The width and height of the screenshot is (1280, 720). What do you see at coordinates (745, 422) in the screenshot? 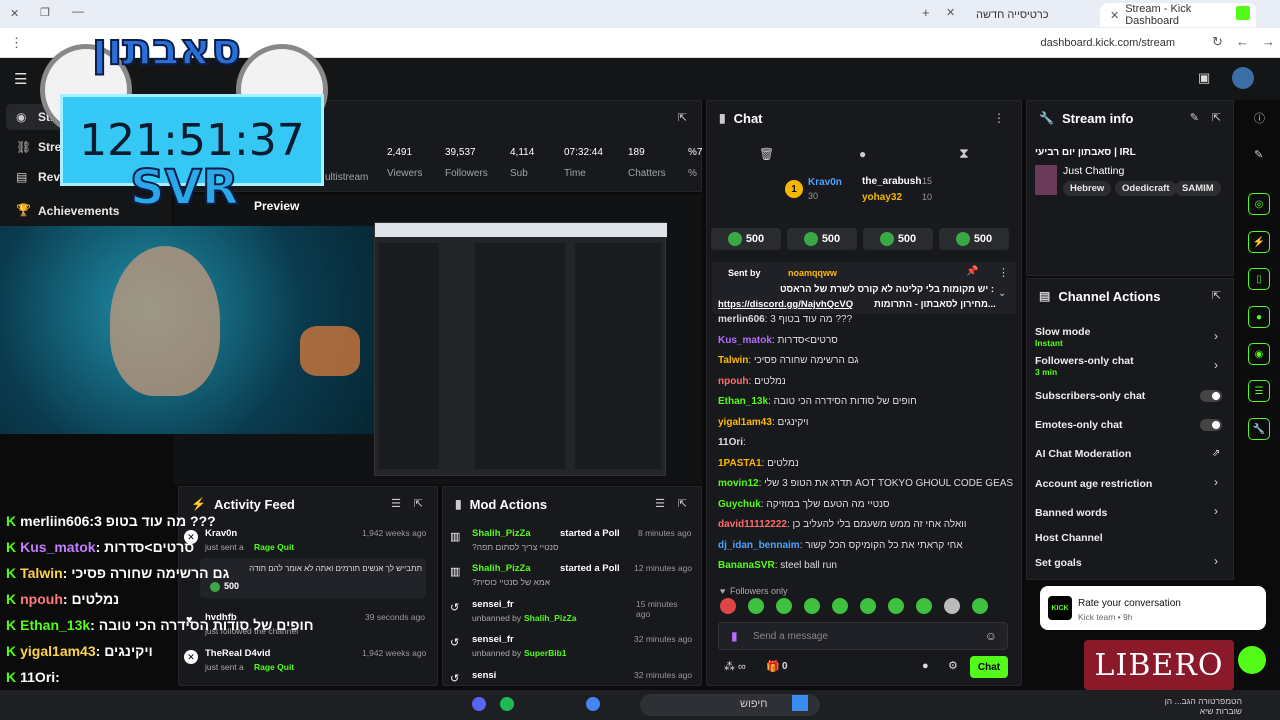
I see `chat-username: yigal1am43` at bounding box center [745, 422].